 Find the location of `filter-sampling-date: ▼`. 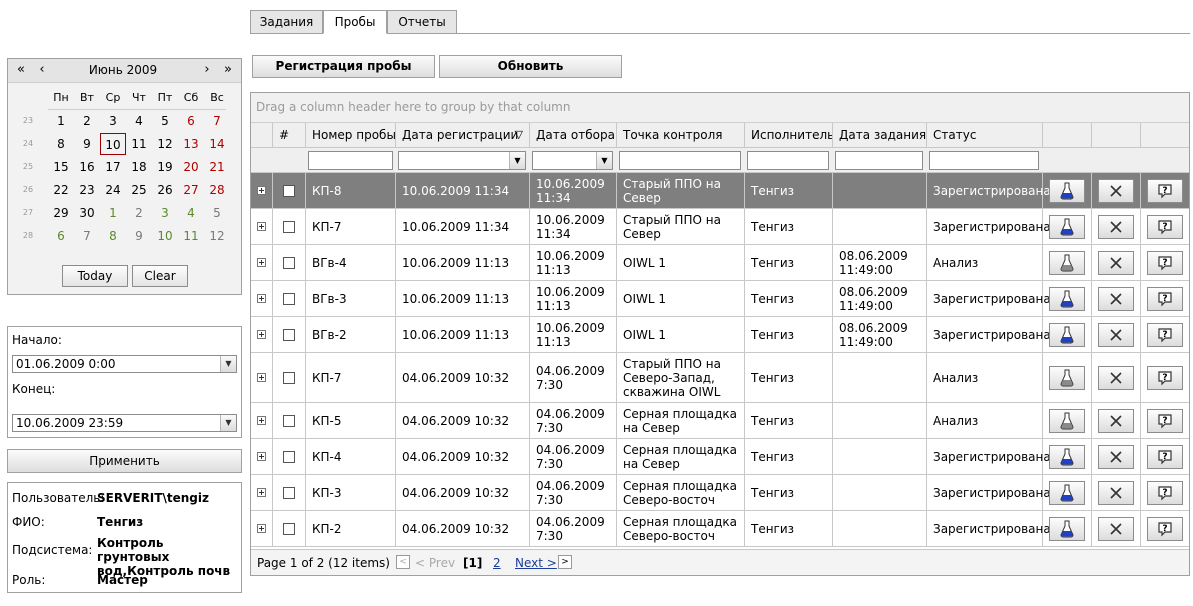

filter-sampling-date: ▼ is located at coordinates (572, 160).